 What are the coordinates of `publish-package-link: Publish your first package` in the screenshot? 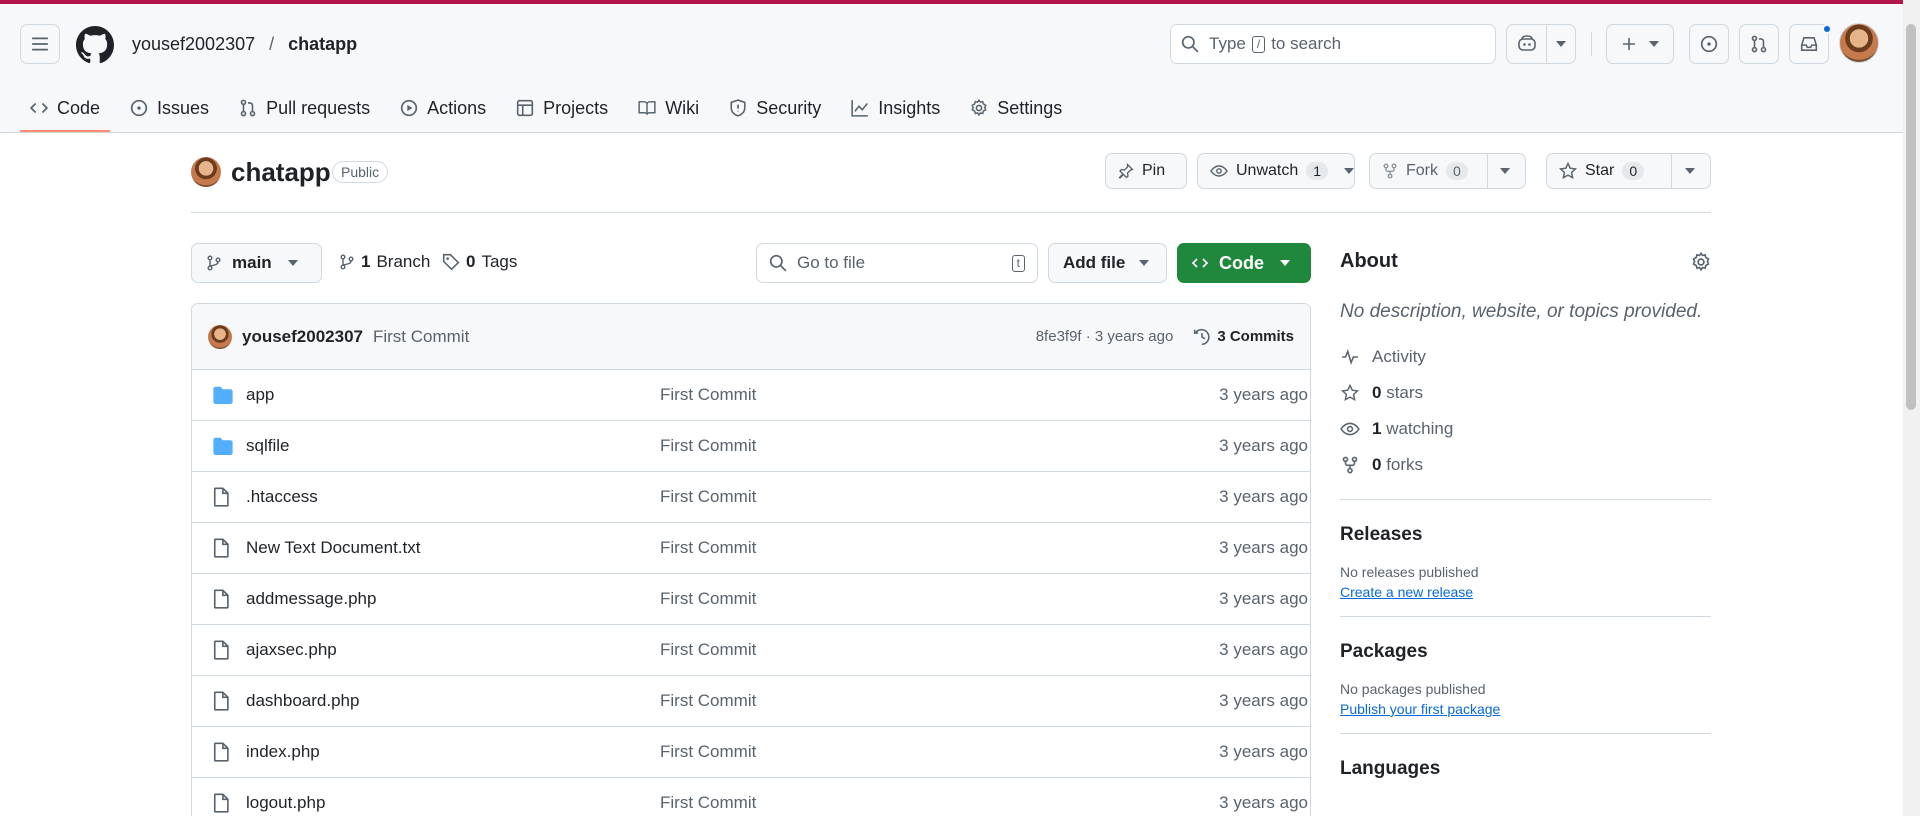 It's located at (1525, 709).